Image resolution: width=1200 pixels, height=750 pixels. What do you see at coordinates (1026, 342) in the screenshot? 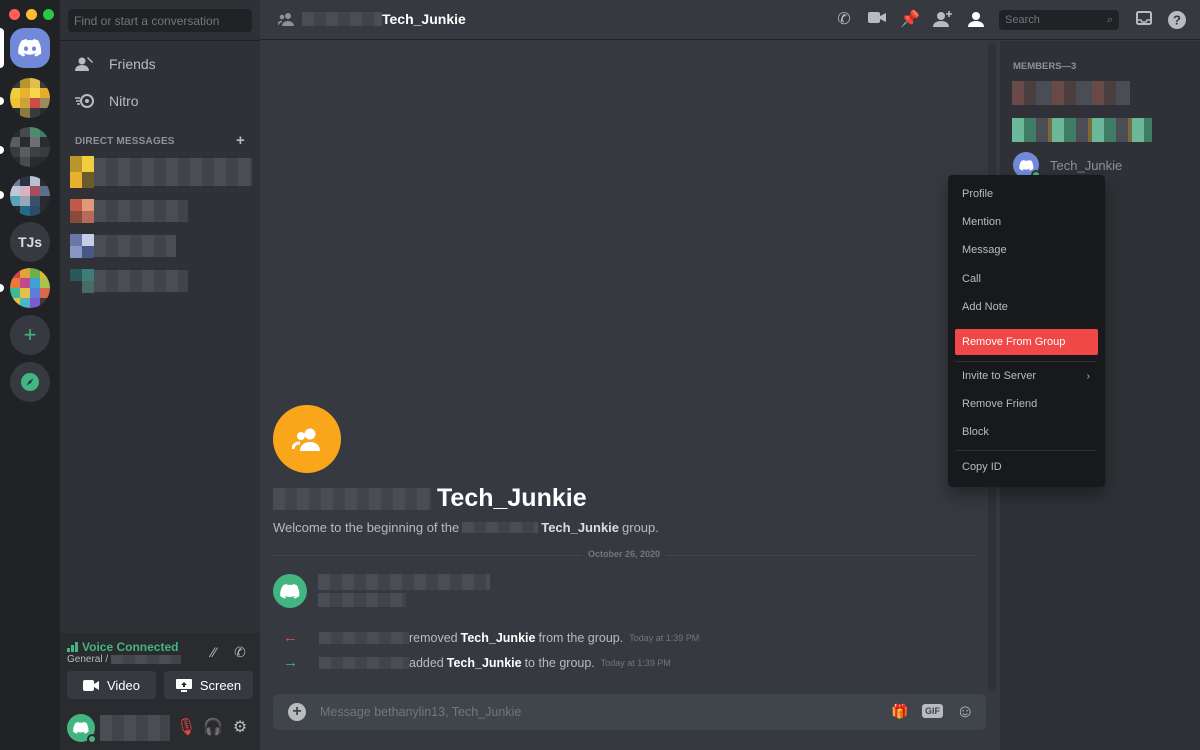
I see `menu-item-remove-from-group: Remove From Group` at bounding box center [1026, 342].